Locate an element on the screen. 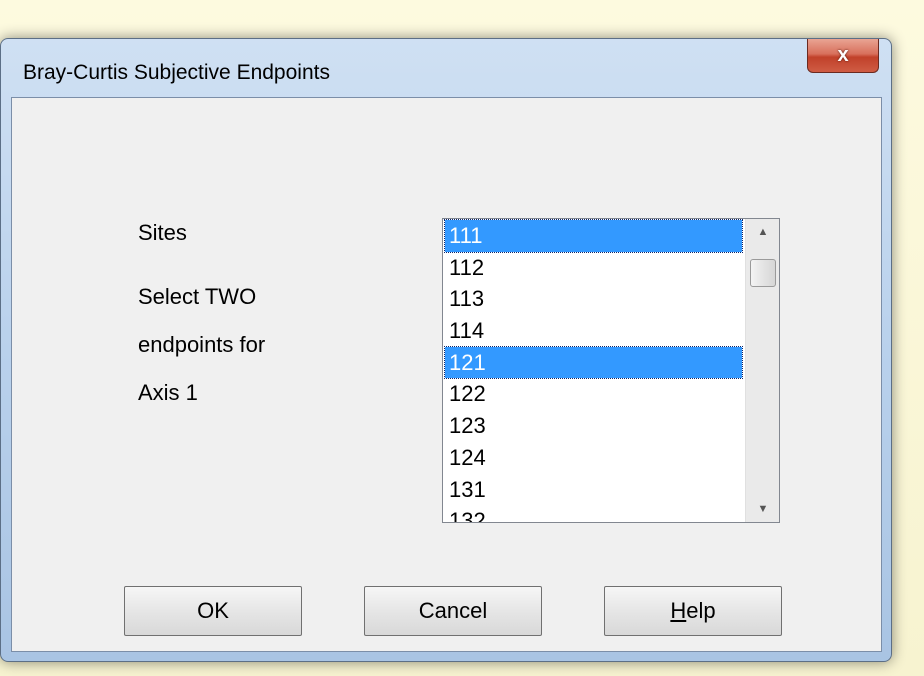 Image resolution: width=924 pixels, height=676 pixels. title-bar: Bray-Curtis Subjective Endpoints x is located at coordinates (446, 68).